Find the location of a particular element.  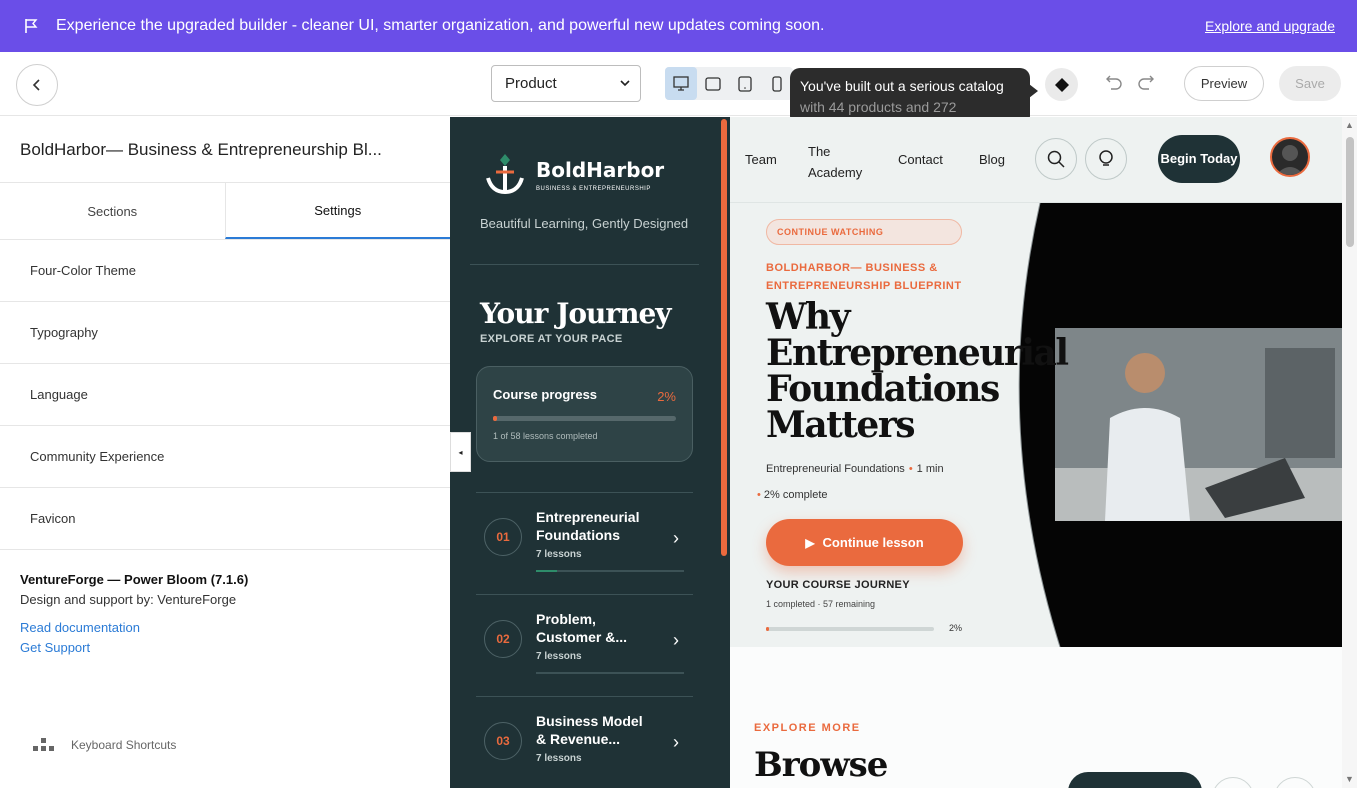

caret-left-icon: ◂ is located at coordinates (460, 452).